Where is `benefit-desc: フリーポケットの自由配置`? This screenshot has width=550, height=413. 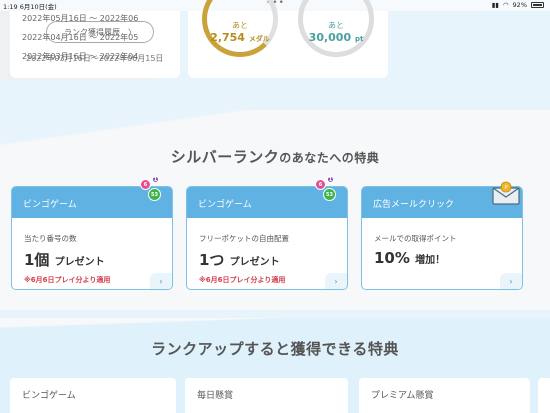
benefit-desc: フリーポケットの自由配置 is located at coordinates (244, 238).